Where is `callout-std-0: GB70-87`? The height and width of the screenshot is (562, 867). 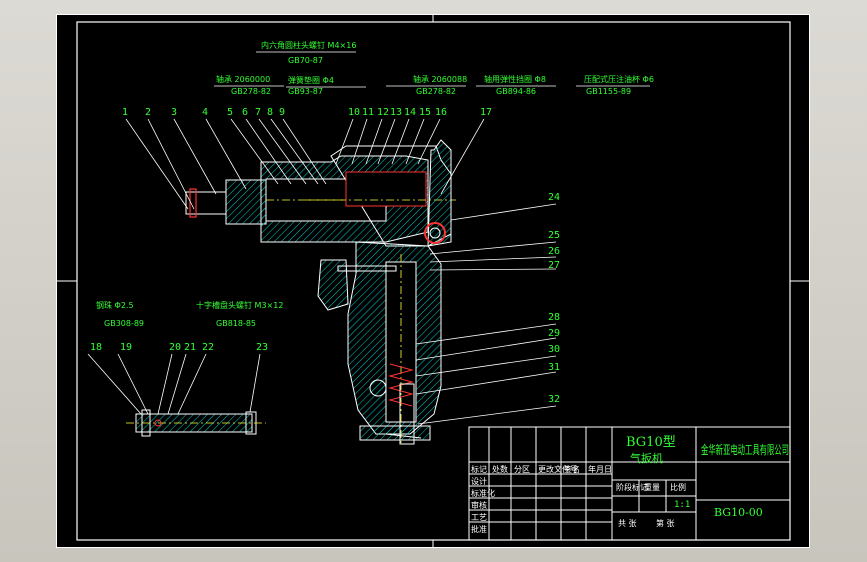 callout-std-0: GB70-87 is located at coordinates (305, 60).